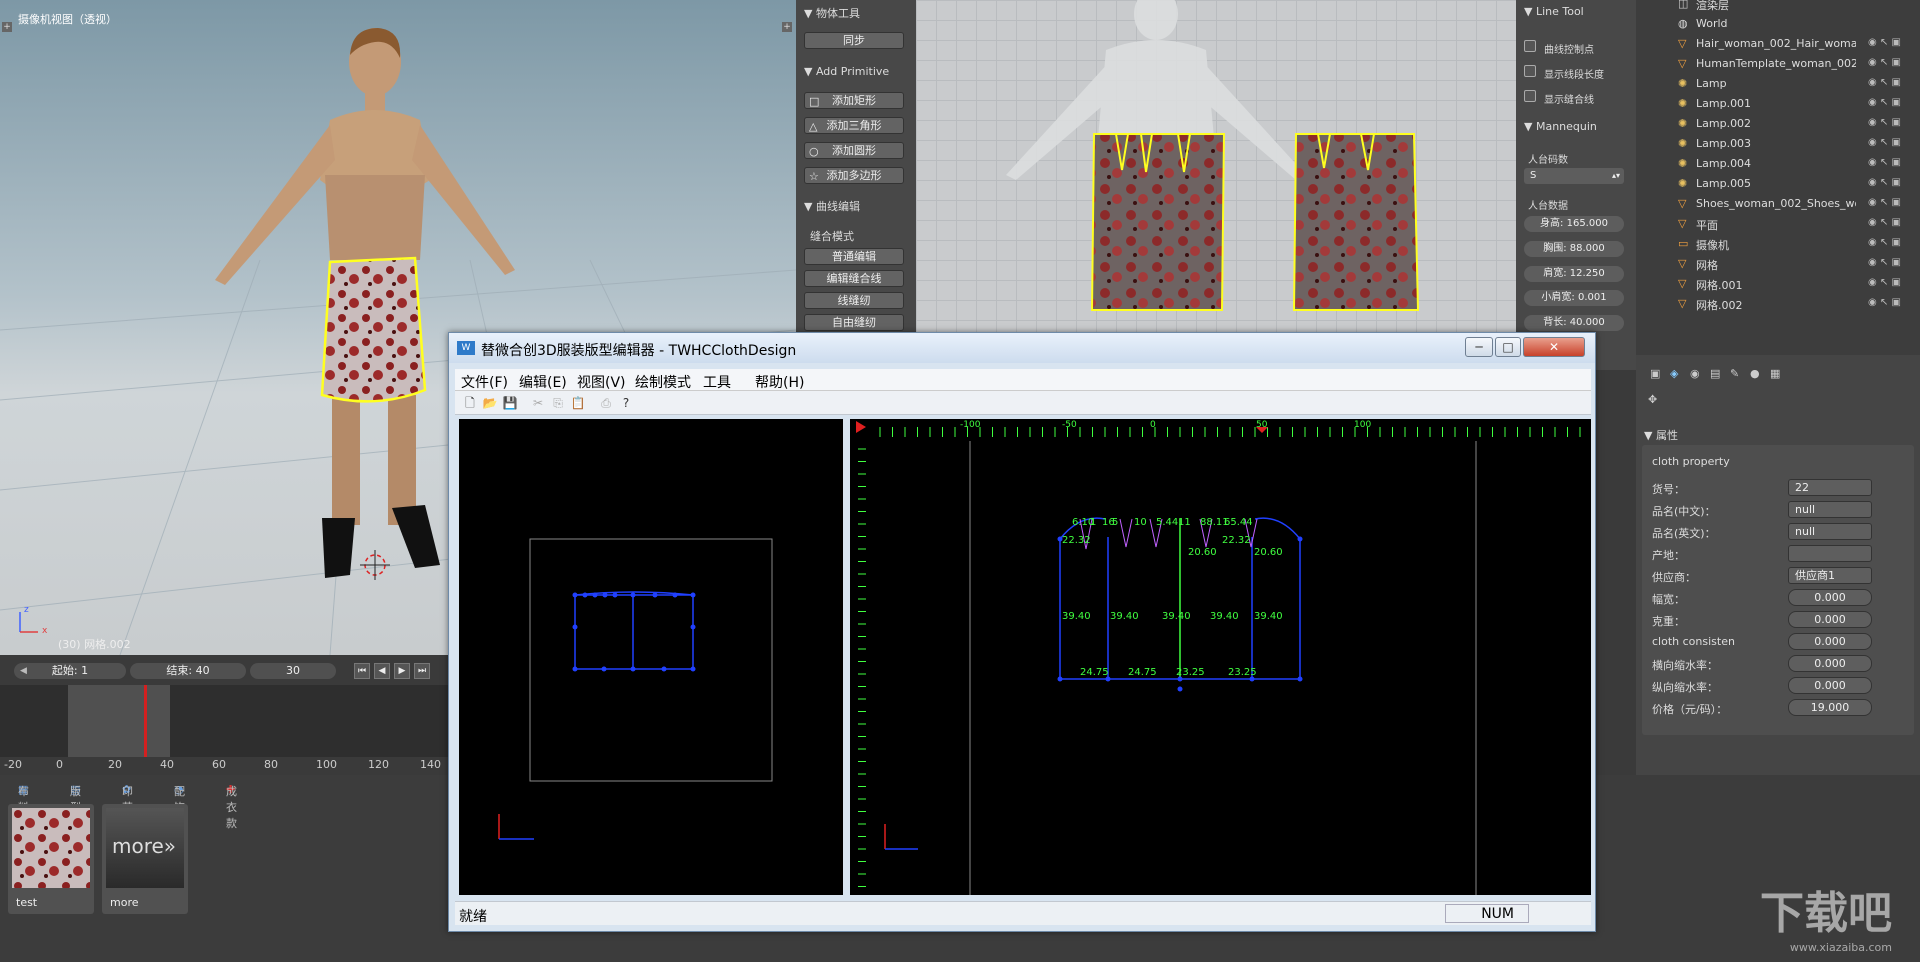  I want to click on menu-item: 工具, so click(717, 382).